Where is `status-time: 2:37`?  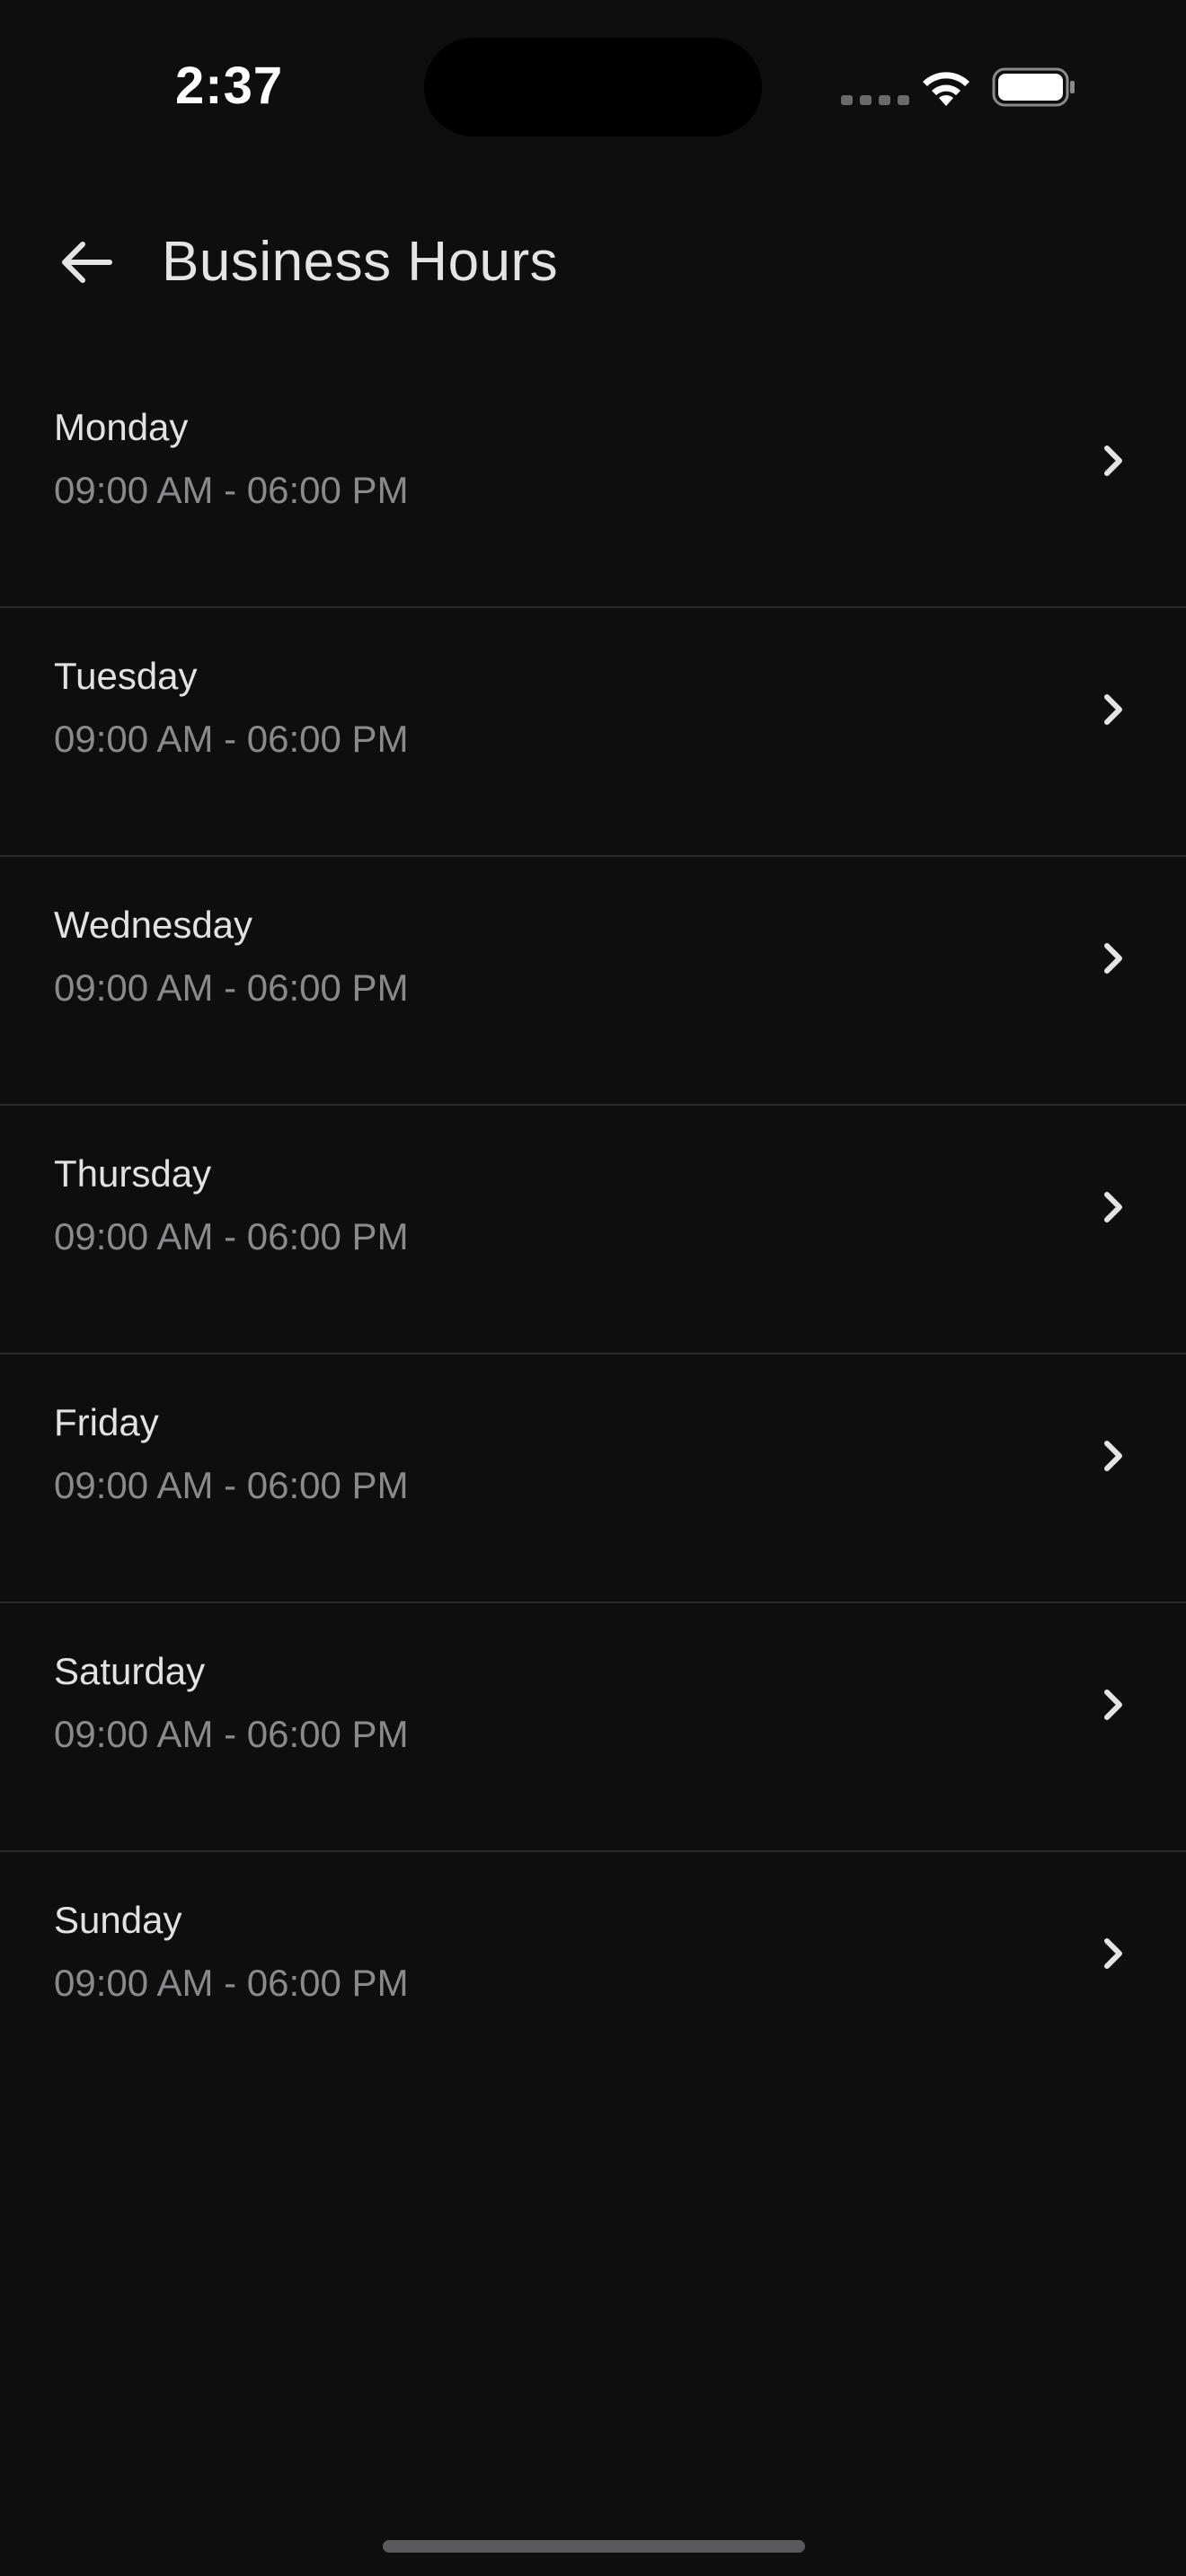 status-time: 2:37 is located at coordinates (229, 86).